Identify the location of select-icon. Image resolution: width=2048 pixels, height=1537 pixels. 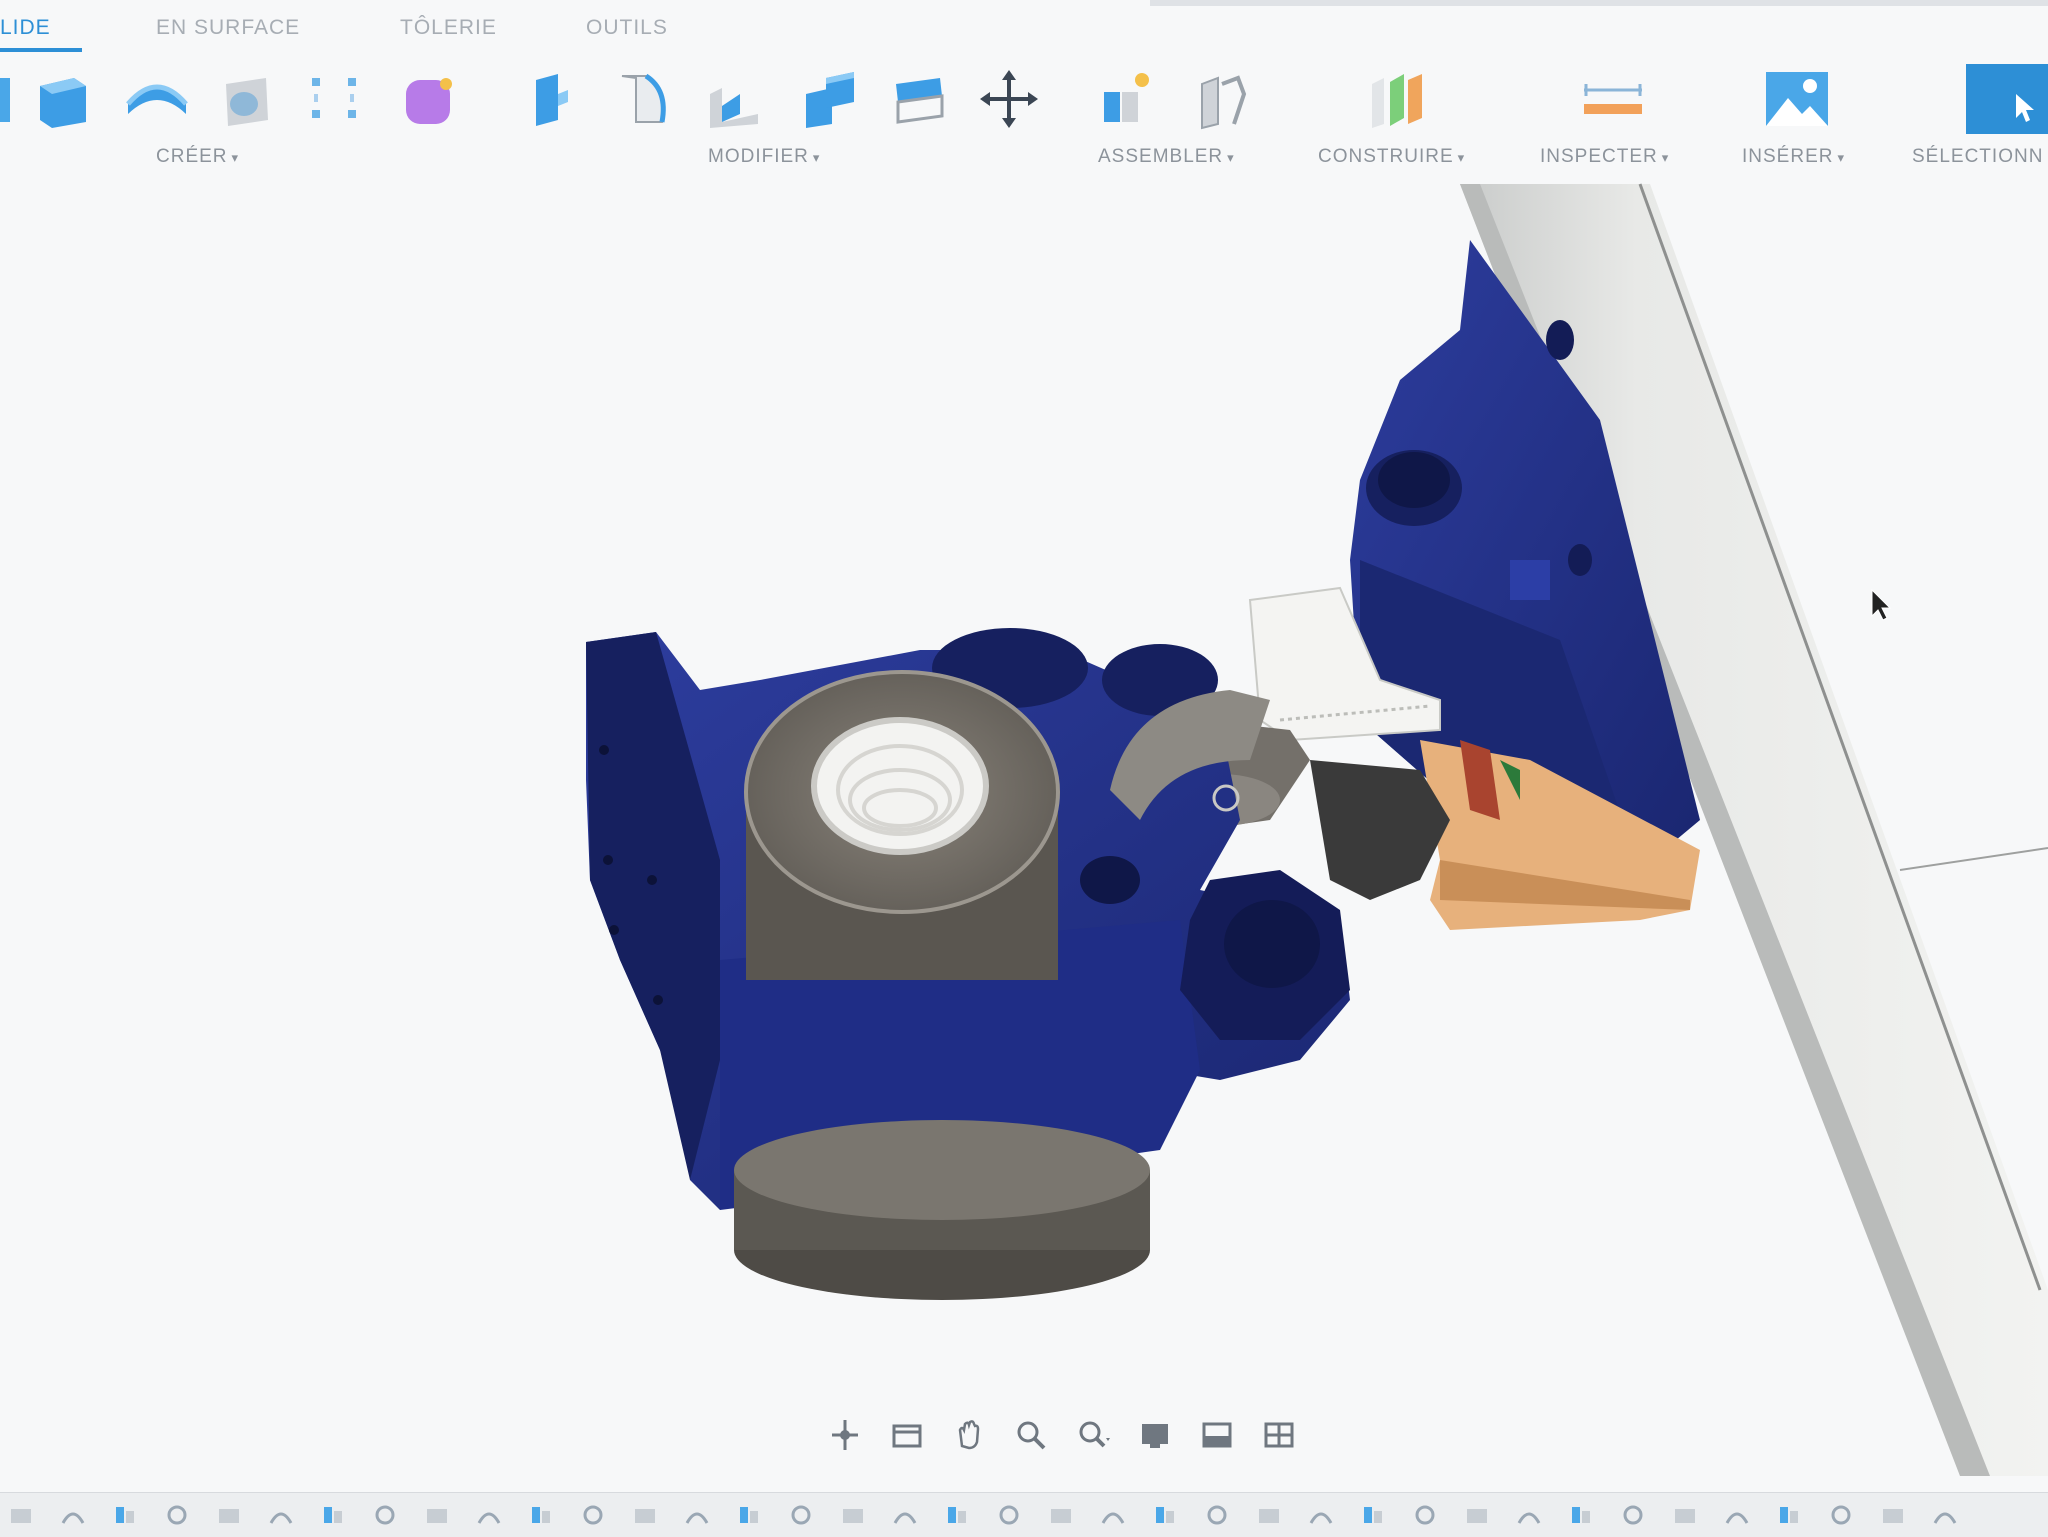
(2007, 99).